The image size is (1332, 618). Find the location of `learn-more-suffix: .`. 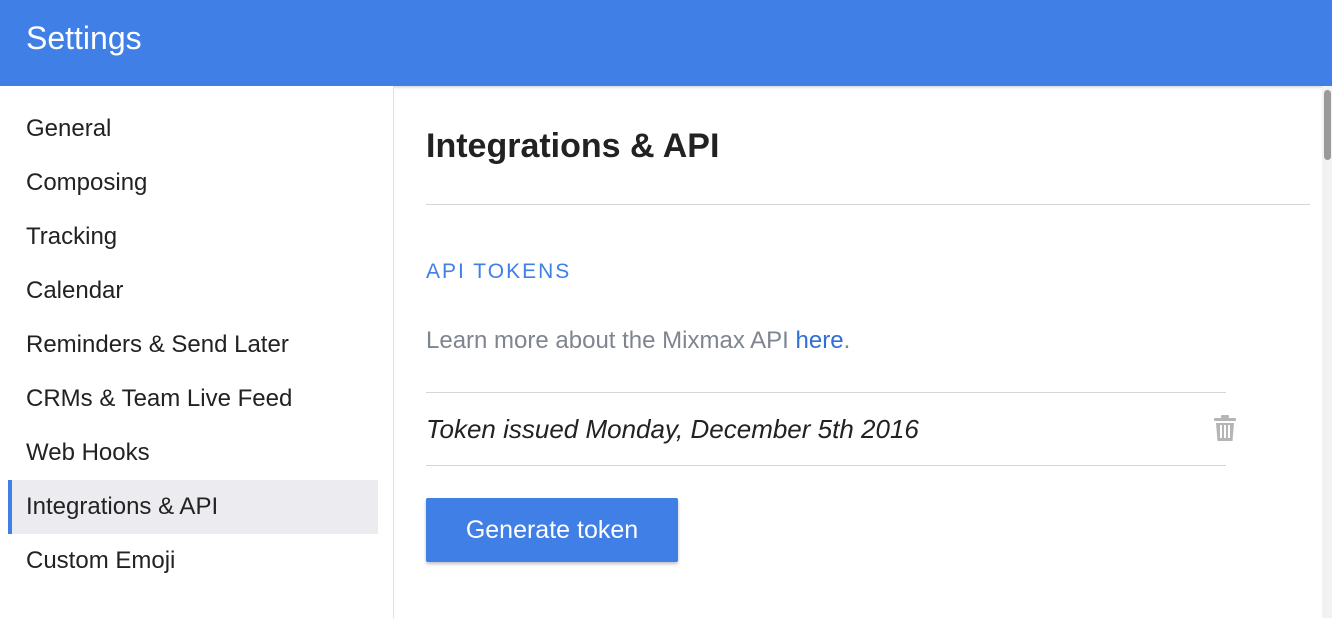

learn-more-suffix: . is located at coordinates (847, 340).